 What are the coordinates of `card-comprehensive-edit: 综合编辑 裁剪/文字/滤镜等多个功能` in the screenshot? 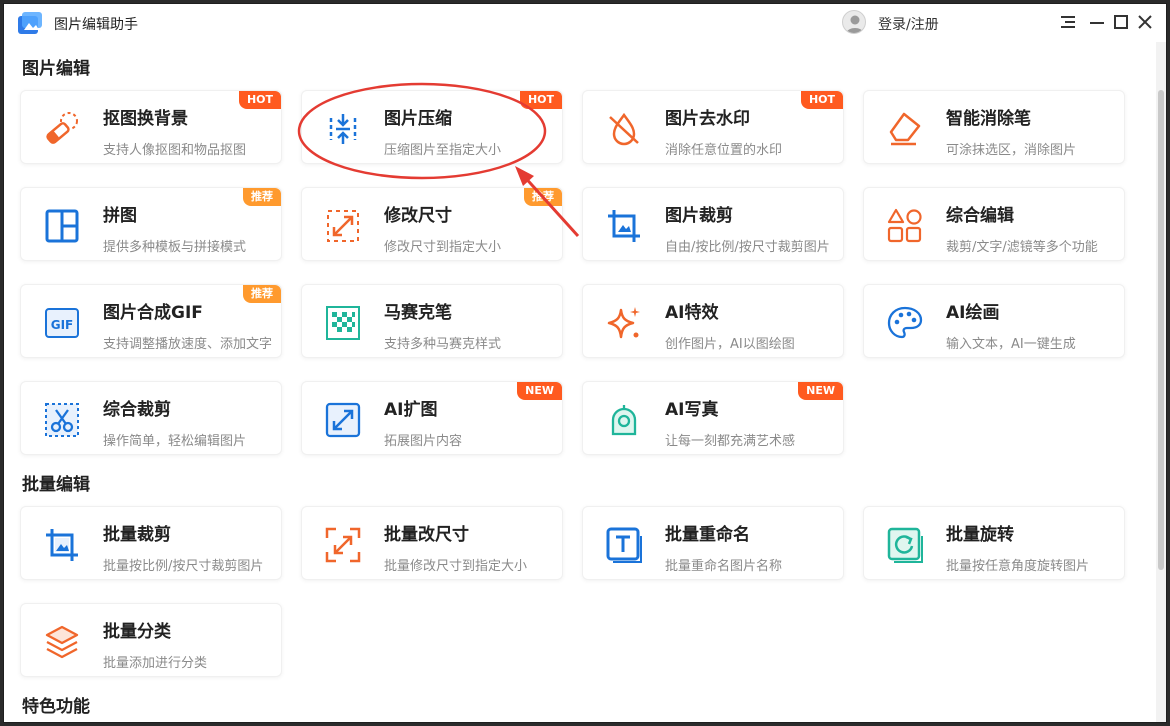 It's located at (994, 224).